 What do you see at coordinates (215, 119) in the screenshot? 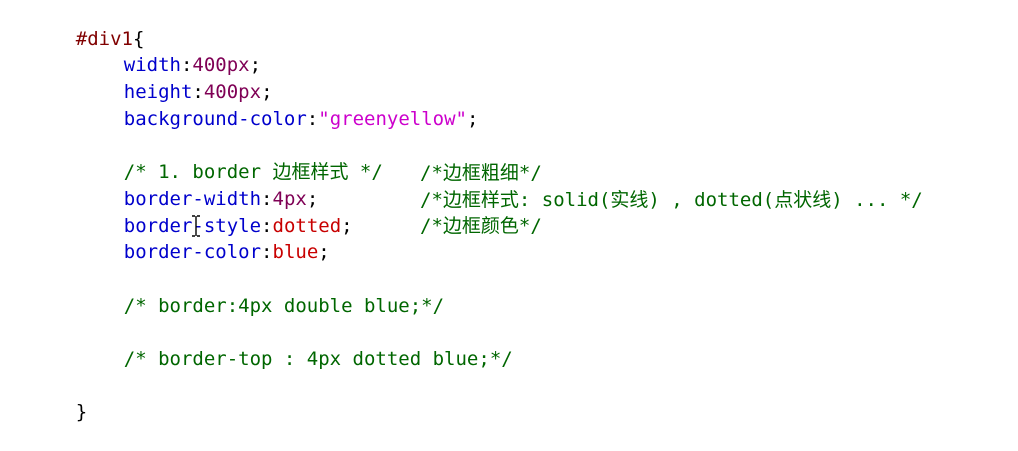
I see `property-background-color: background-color` at bounding box center [215, 119].